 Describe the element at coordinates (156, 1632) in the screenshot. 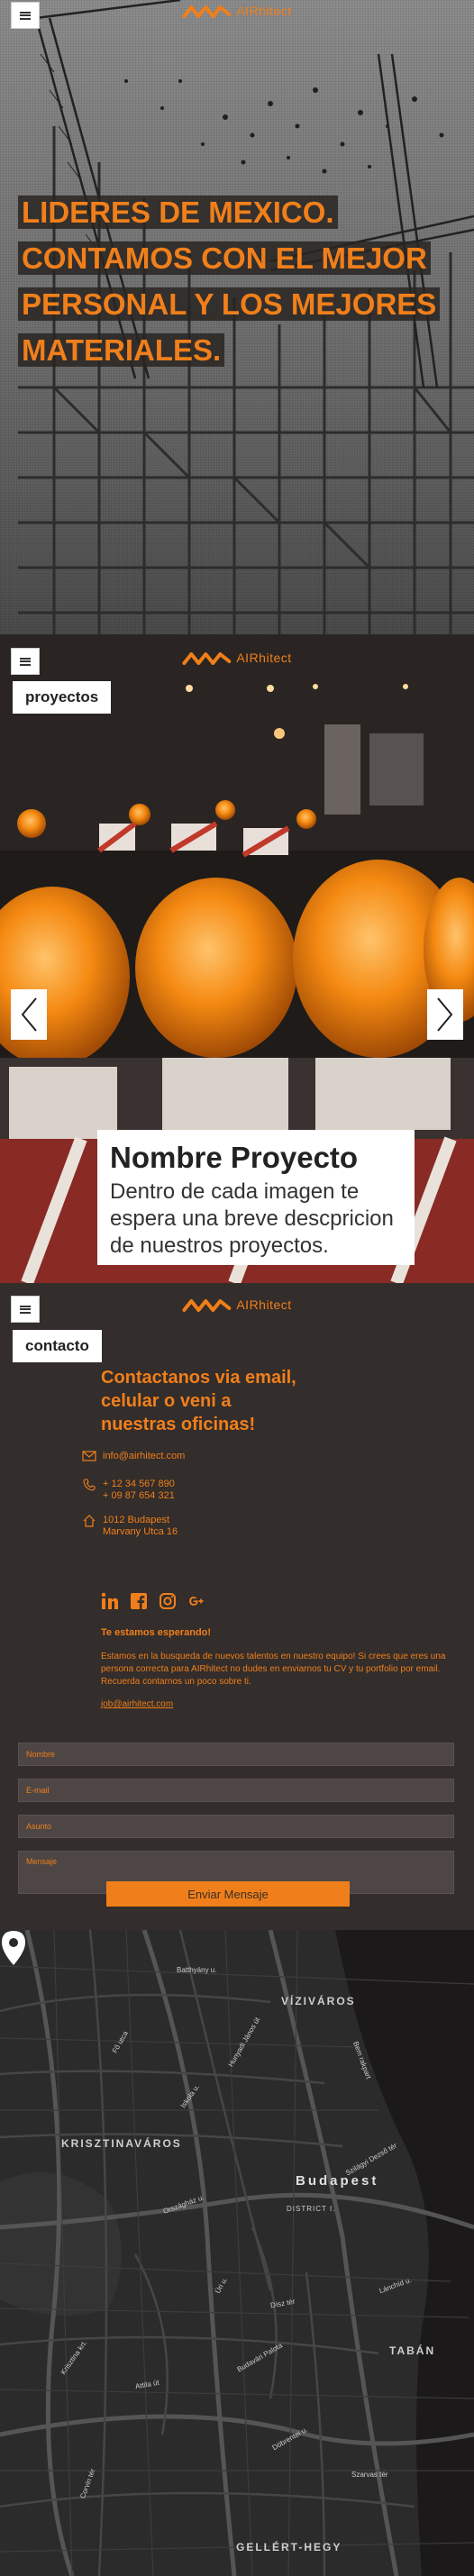

I see `talent-title: Te estamos esperando!` at that location.